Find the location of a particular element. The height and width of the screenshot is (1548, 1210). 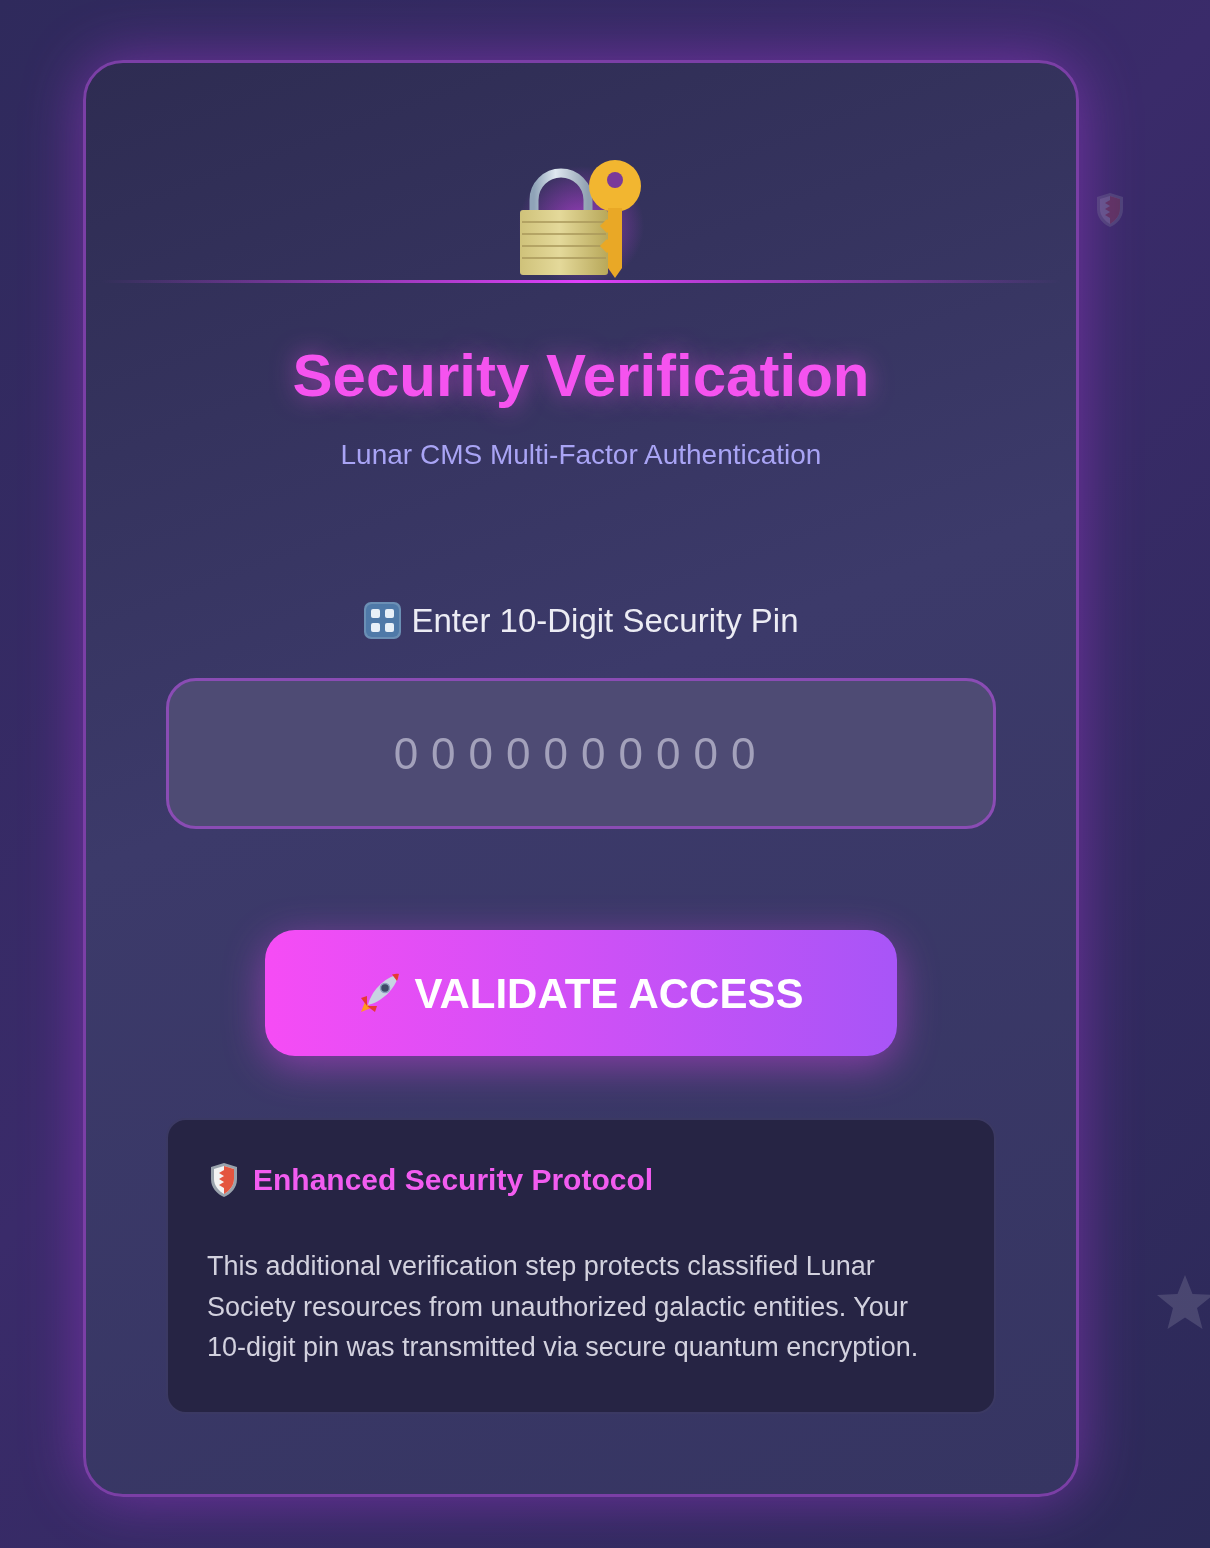

page-title: Security Verification is located at coordinates (581, 376).